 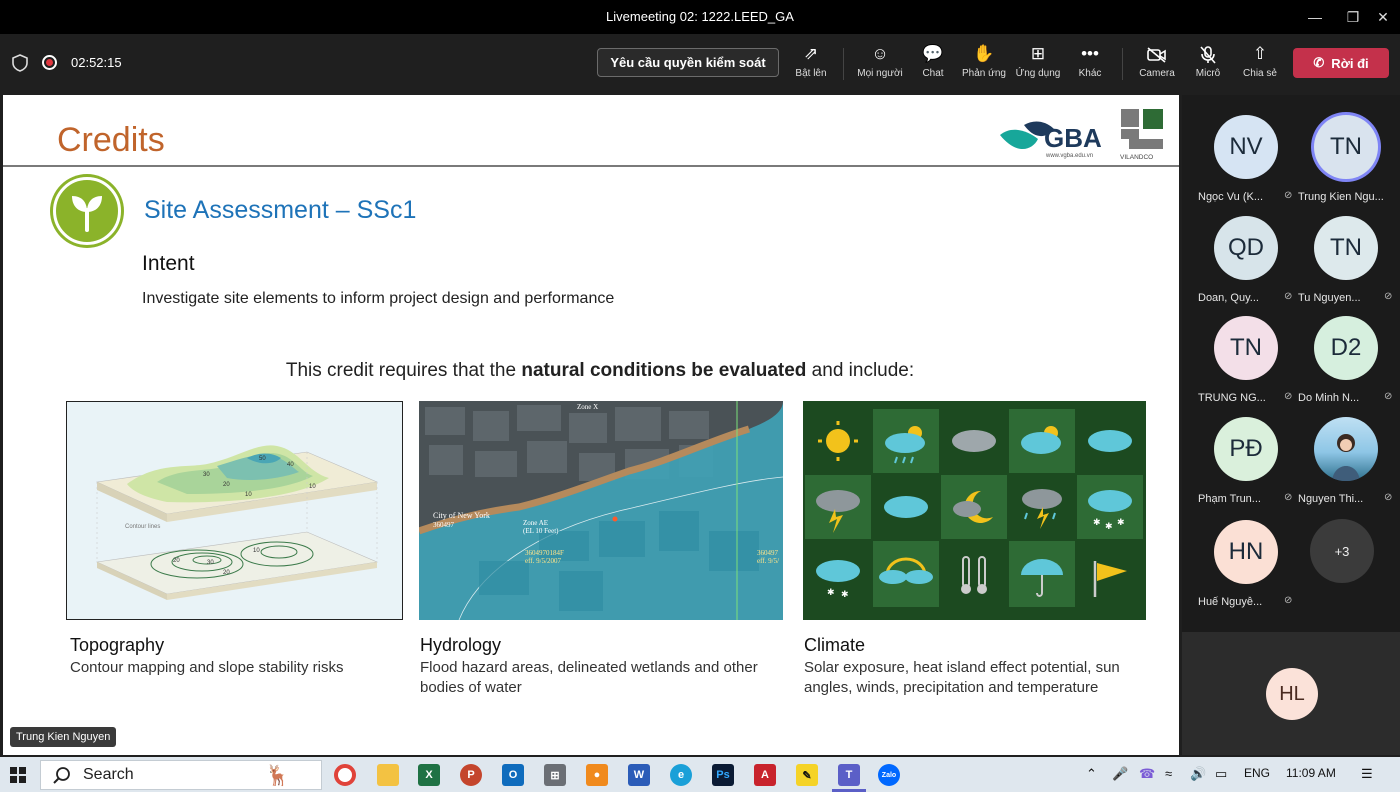 What do you see at coordinates (403, 370) in the screenshot?
I see `requirements-pre: This credit requires that the` at bounding box center [403, 370].